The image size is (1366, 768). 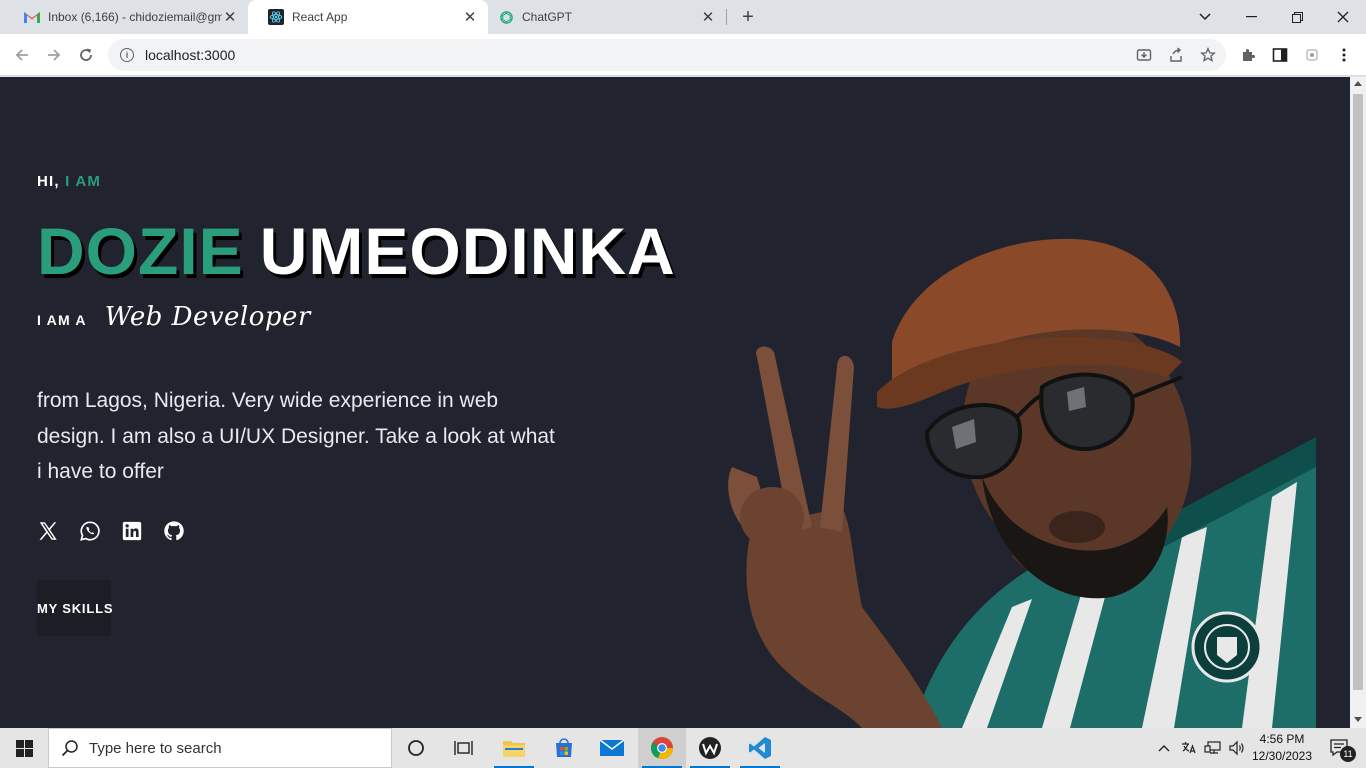 I want to click on react-icon, so click(x=276, y=17).